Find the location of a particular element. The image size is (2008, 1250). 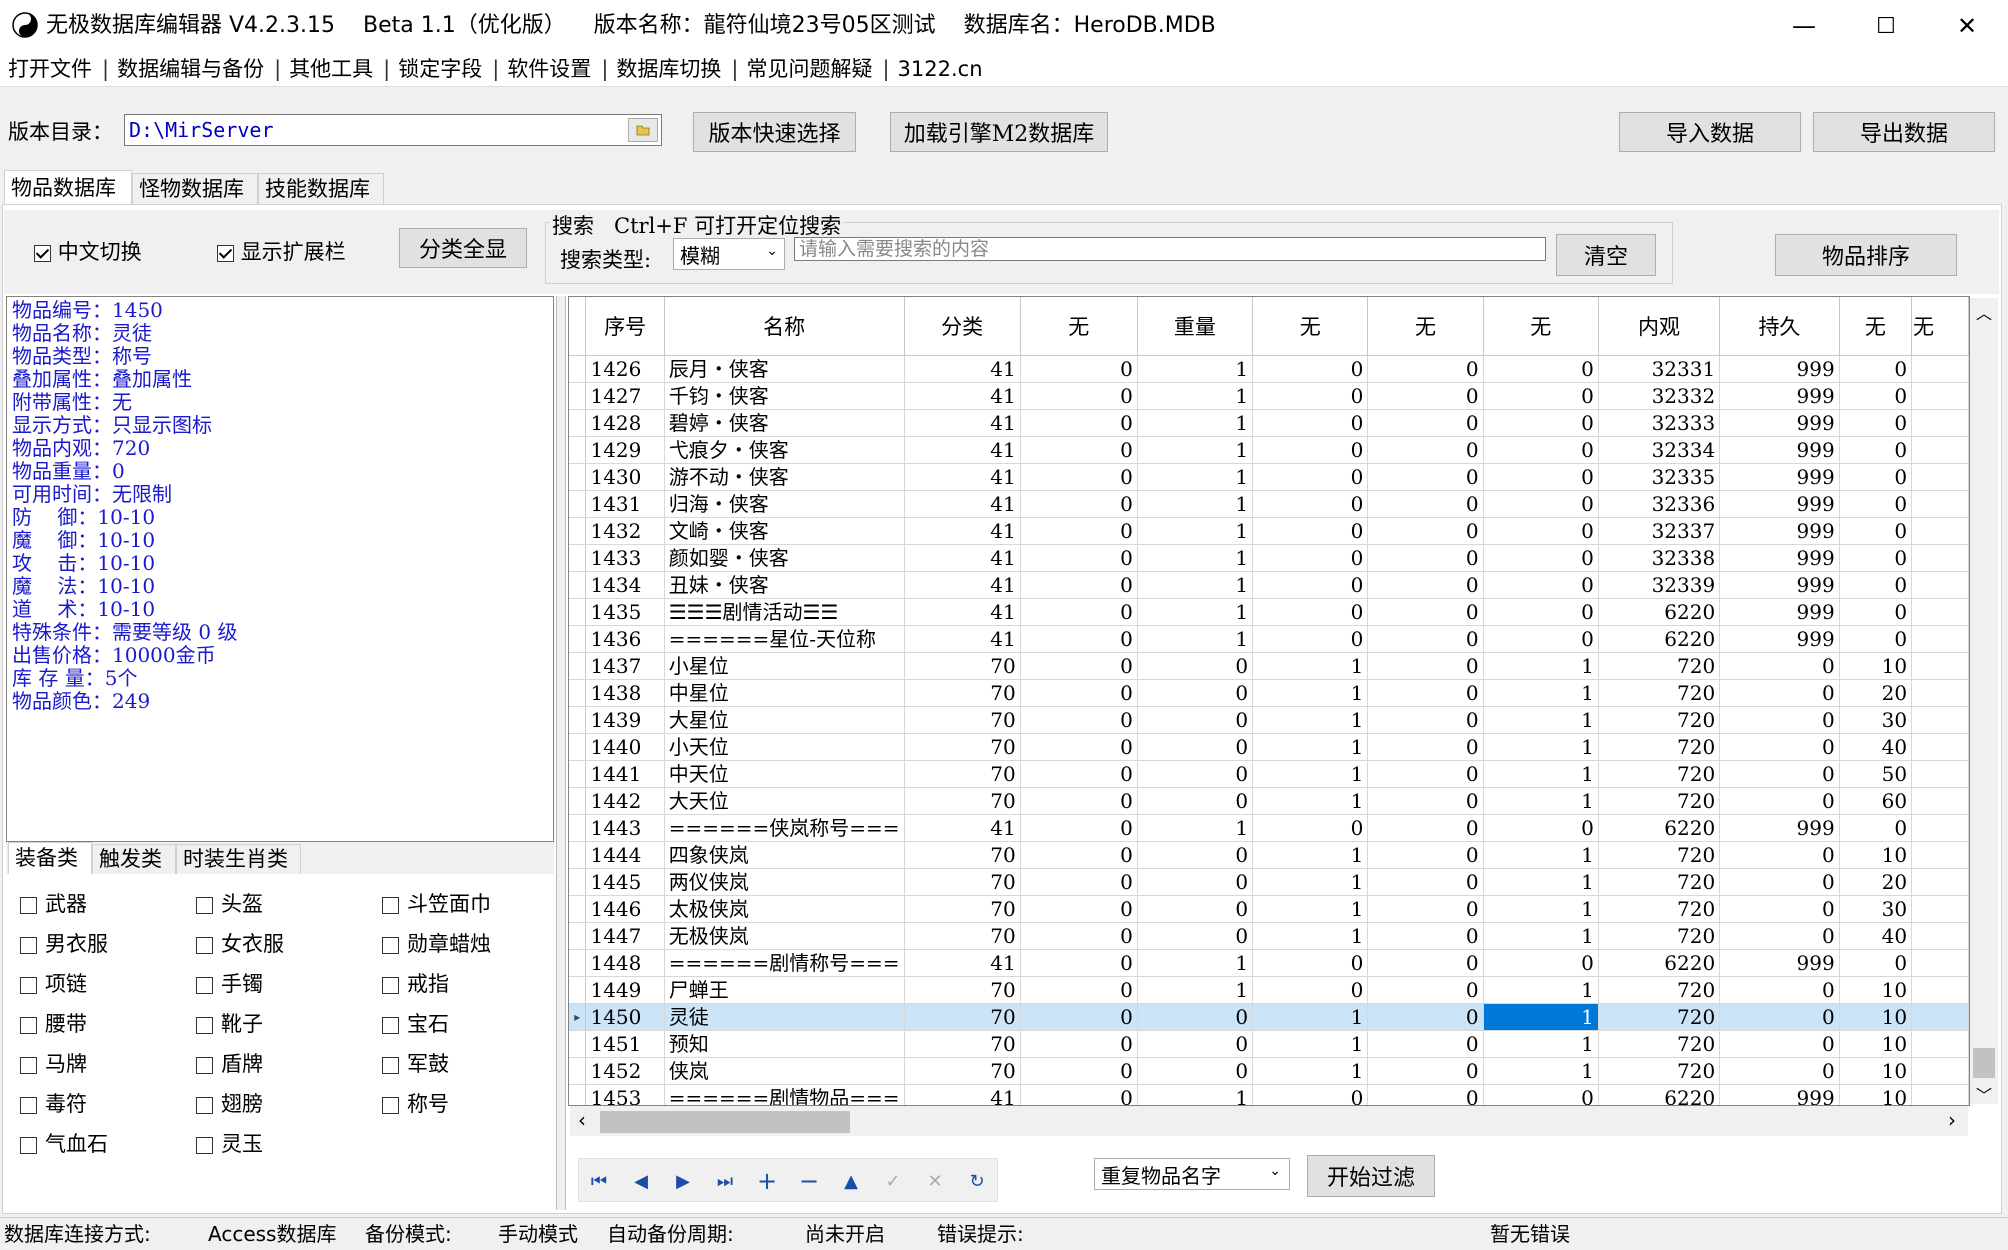

table-cell: 1426 is located at coordinates (625, 369).